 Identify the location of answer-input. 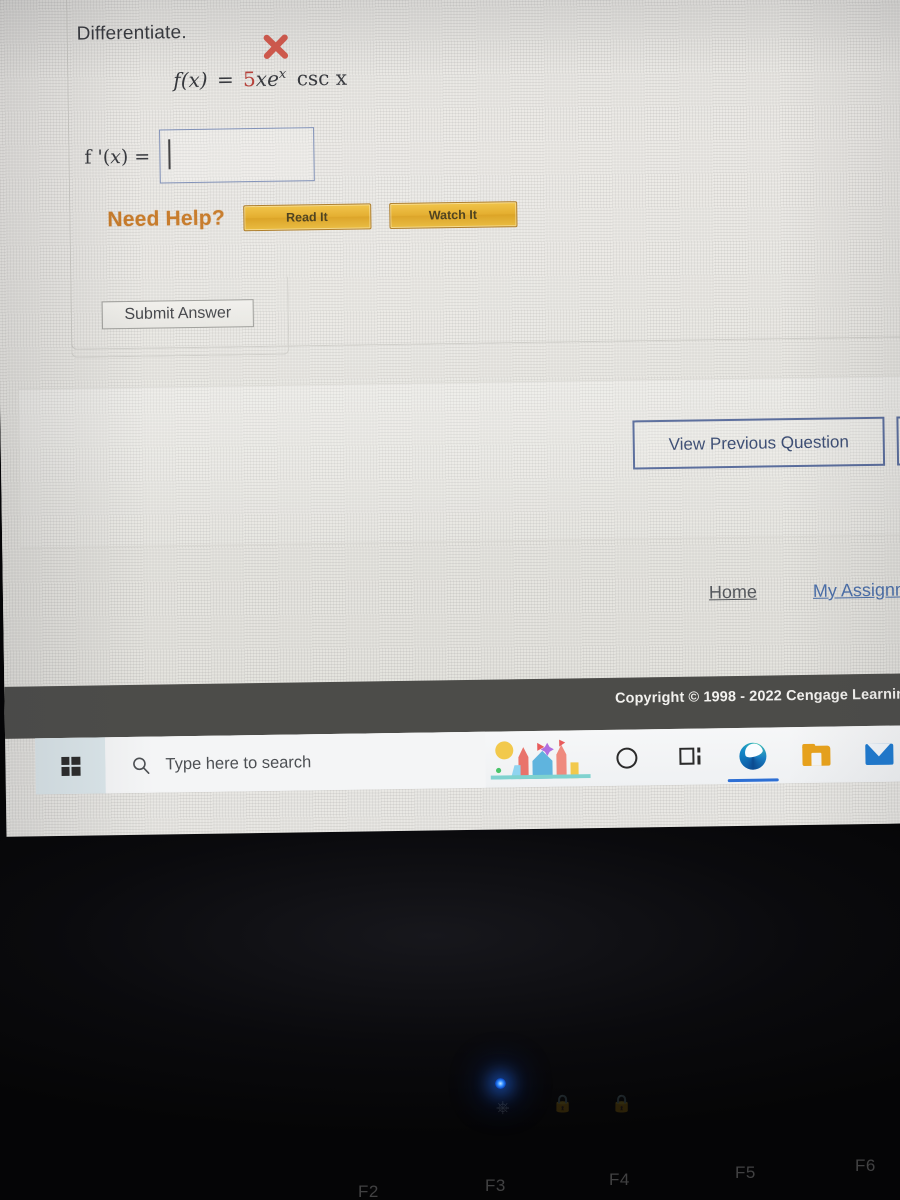
(236, 155).